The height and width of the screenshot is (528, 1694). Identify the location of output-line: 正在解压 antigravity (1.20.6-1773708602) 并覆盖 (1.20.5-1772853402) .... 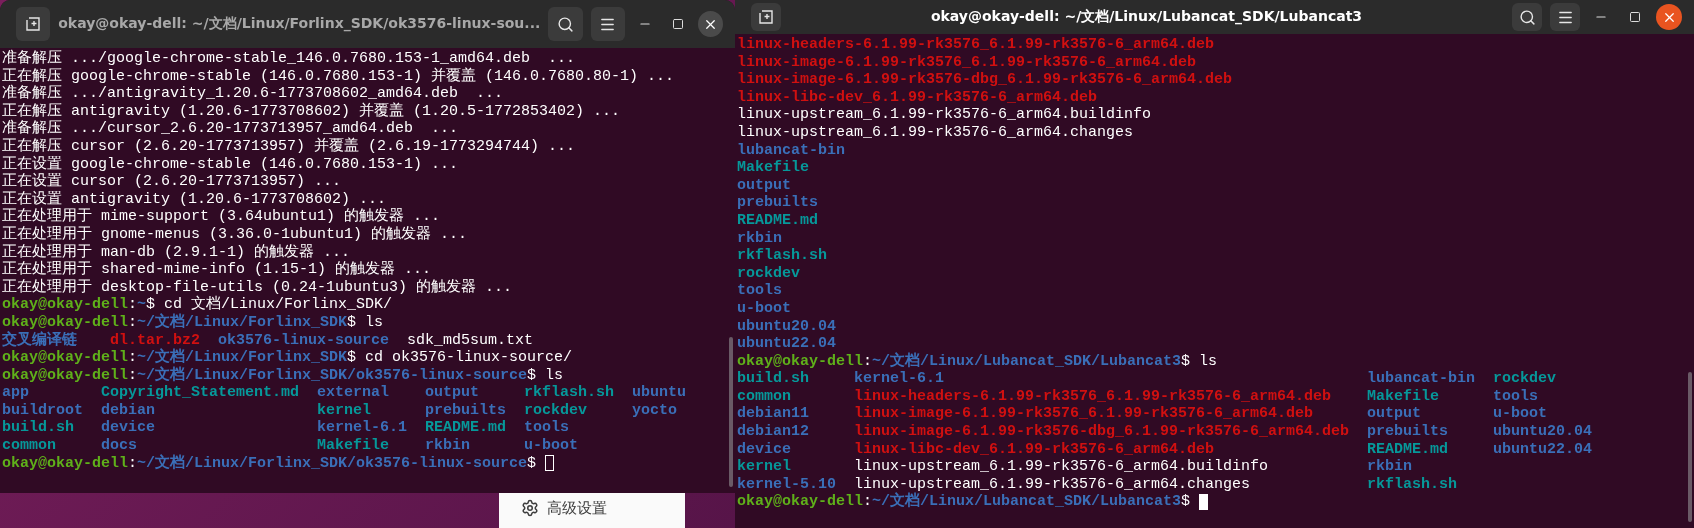
(311, 111).